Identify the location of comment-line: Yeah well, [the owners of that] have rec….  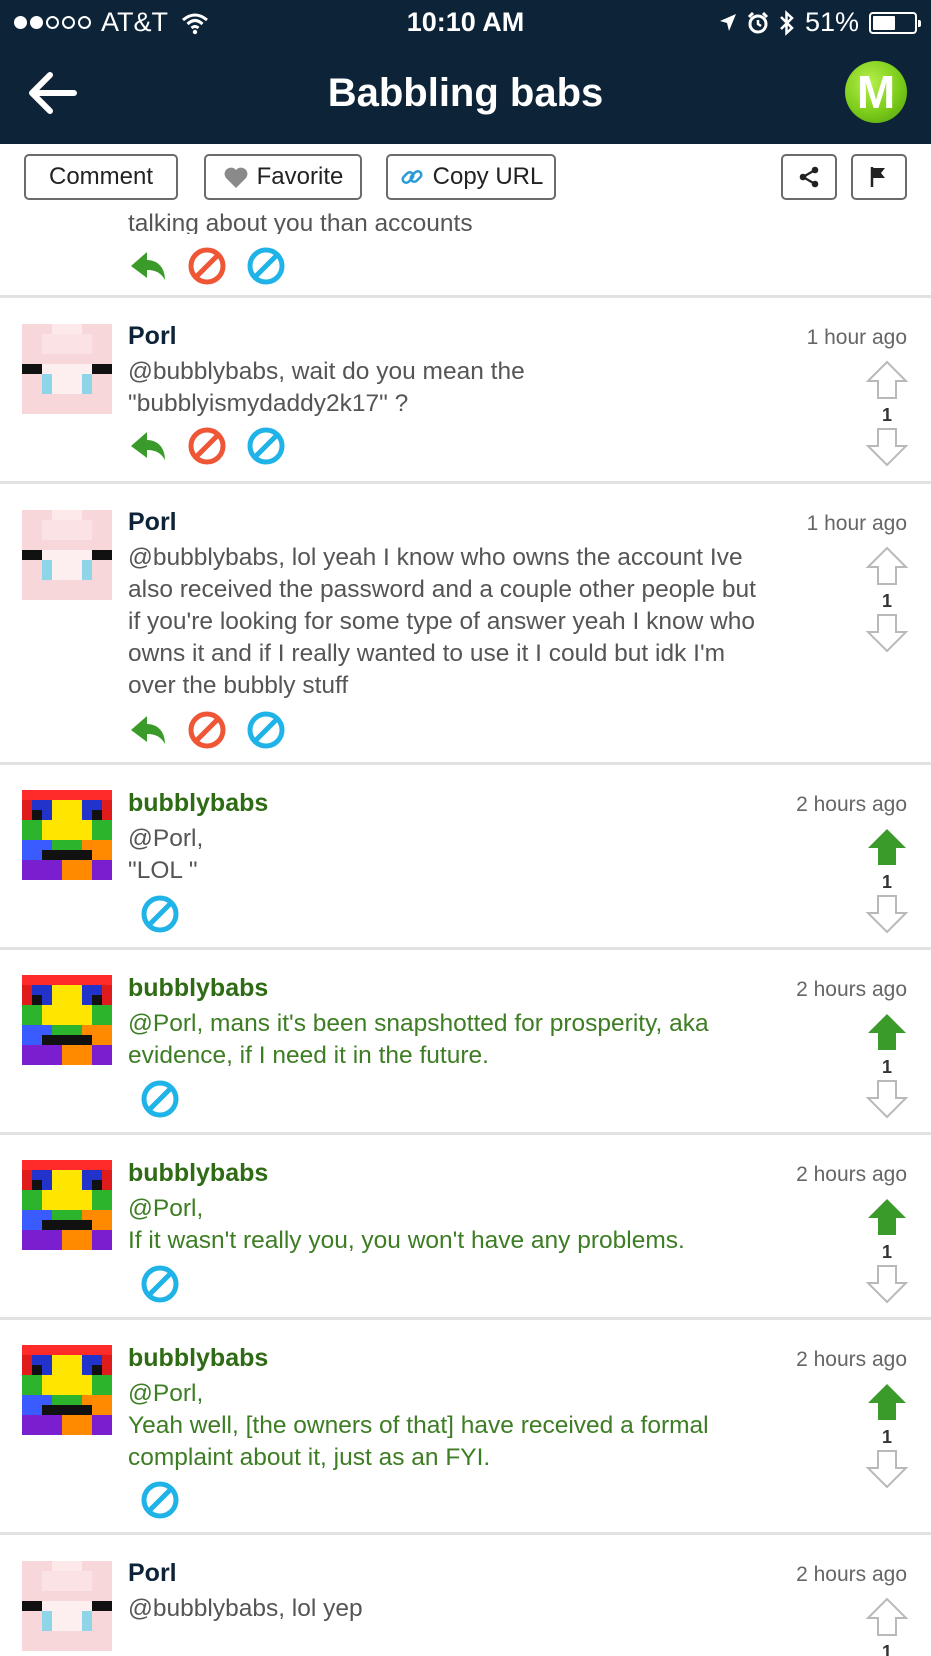
(418, 1425).